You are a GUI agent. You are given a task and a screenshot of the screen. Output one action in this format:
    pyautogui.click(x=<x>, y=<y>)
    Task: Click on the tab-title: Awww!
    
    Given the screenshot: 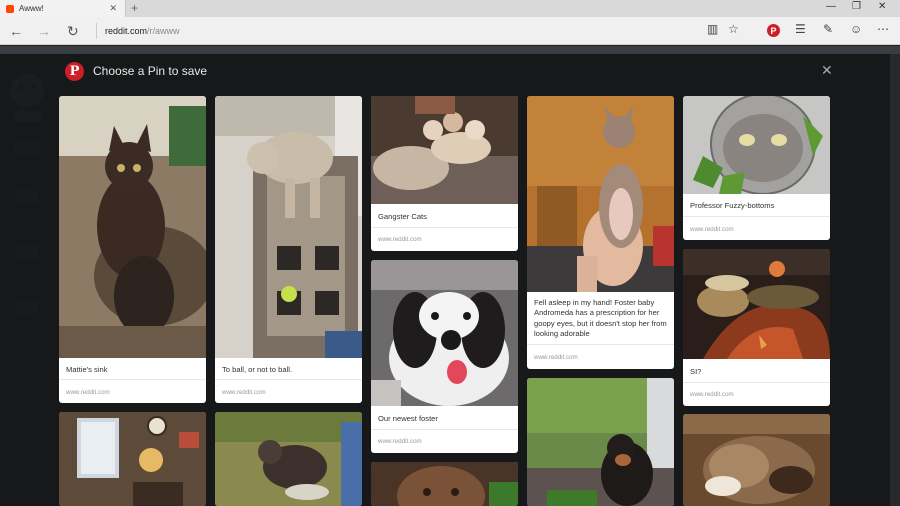 What is the action you would take?
    pyautogui.click(x=31, y=8)
    